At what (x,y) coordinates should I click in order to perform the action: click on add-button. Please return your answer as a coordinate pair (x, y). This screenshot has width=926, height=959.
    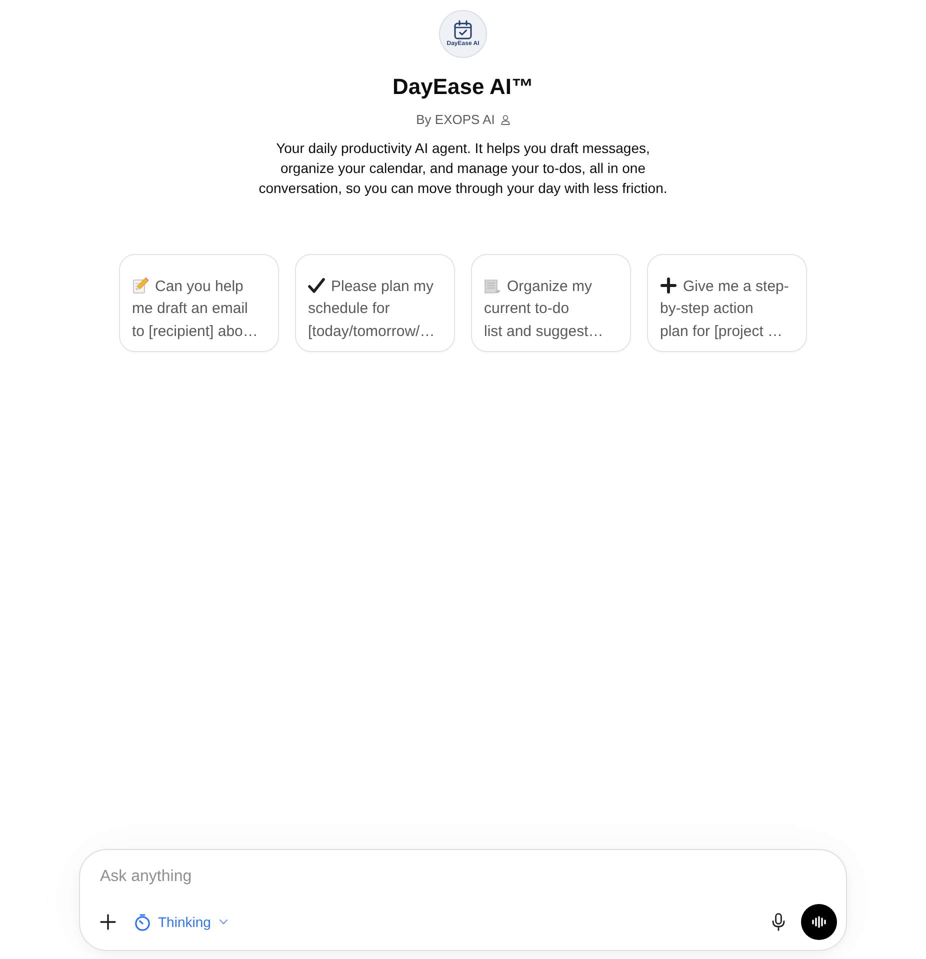
    Looking at the image, I should click on (108, 922).